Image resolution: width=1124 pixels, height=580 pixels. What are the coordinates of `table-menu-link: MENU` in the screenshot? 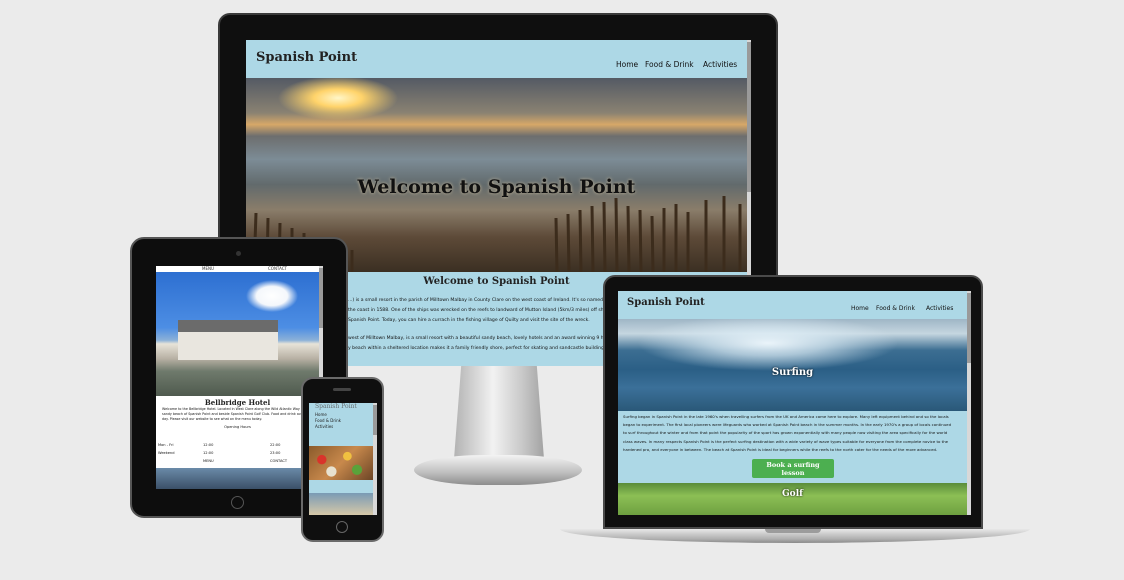 It's located at (208, 461).